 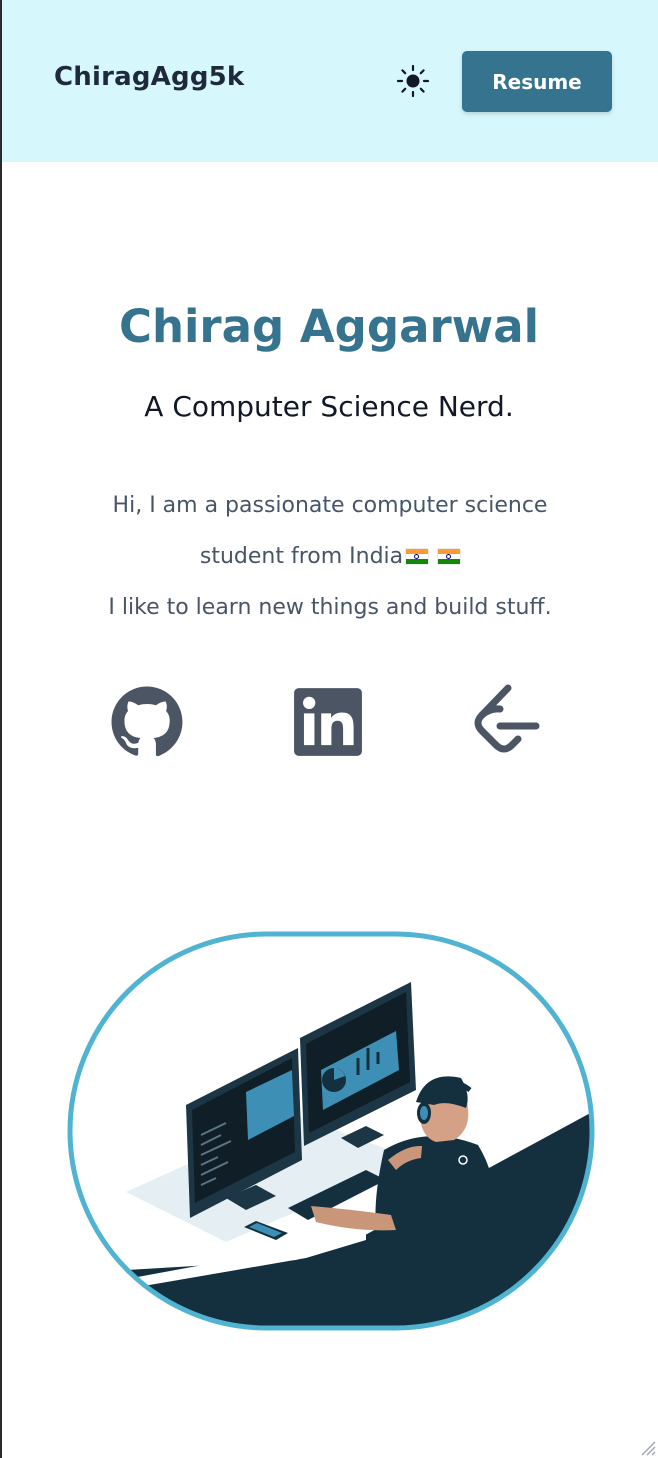 I want to click on sun-icon, so click(x=413, y=81).